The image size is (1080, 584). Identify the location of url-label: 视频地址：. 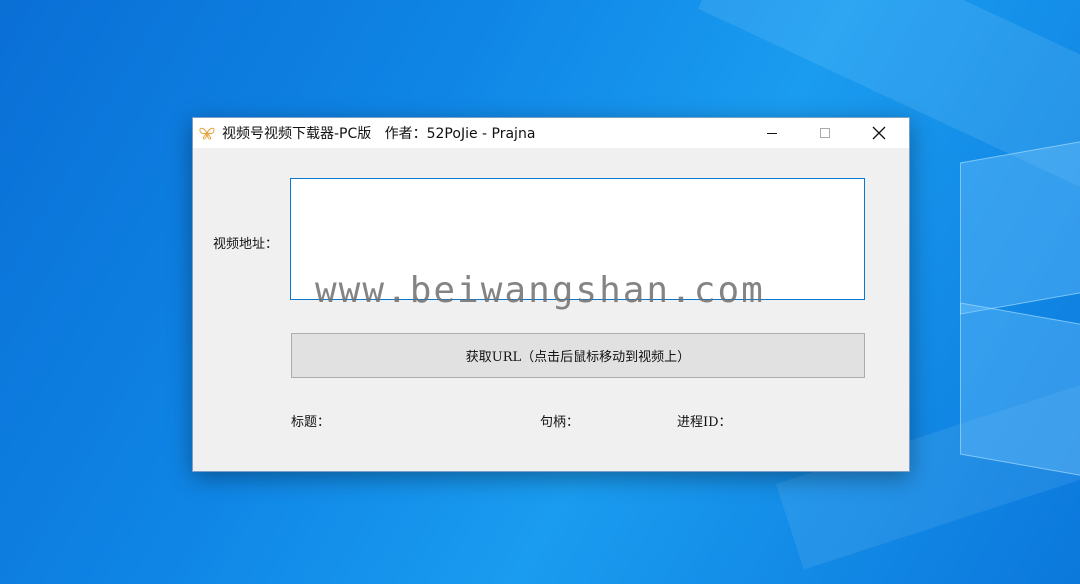
(246, 244).